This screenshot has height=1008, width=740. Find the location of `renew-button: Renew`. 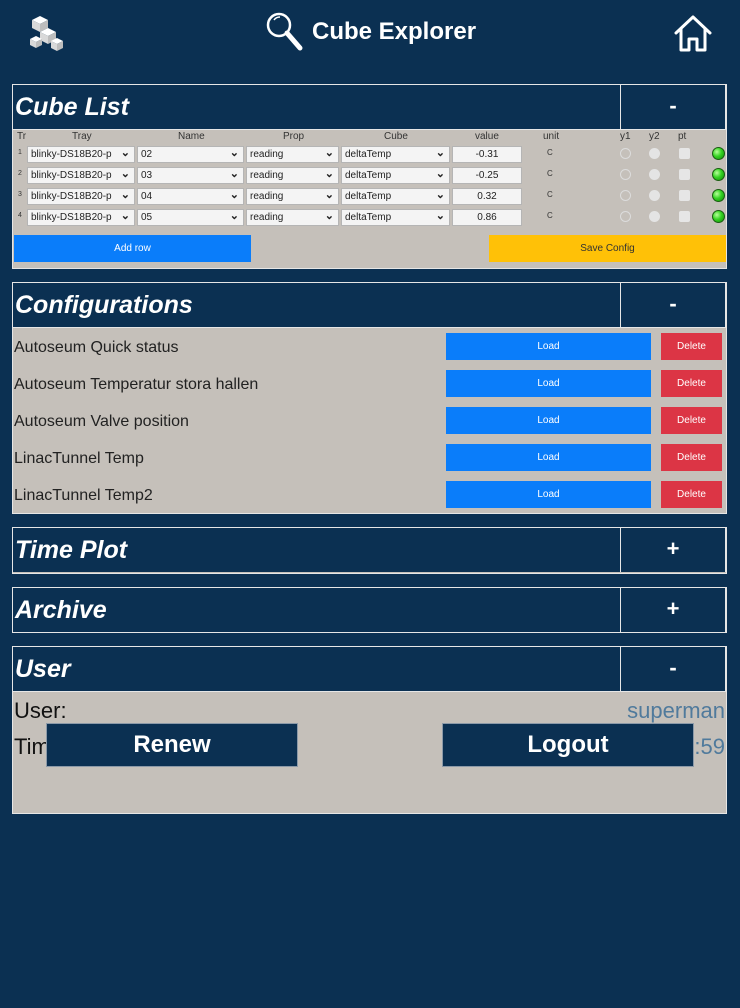

renew-button: Renew is located at coordinates (172, 745).